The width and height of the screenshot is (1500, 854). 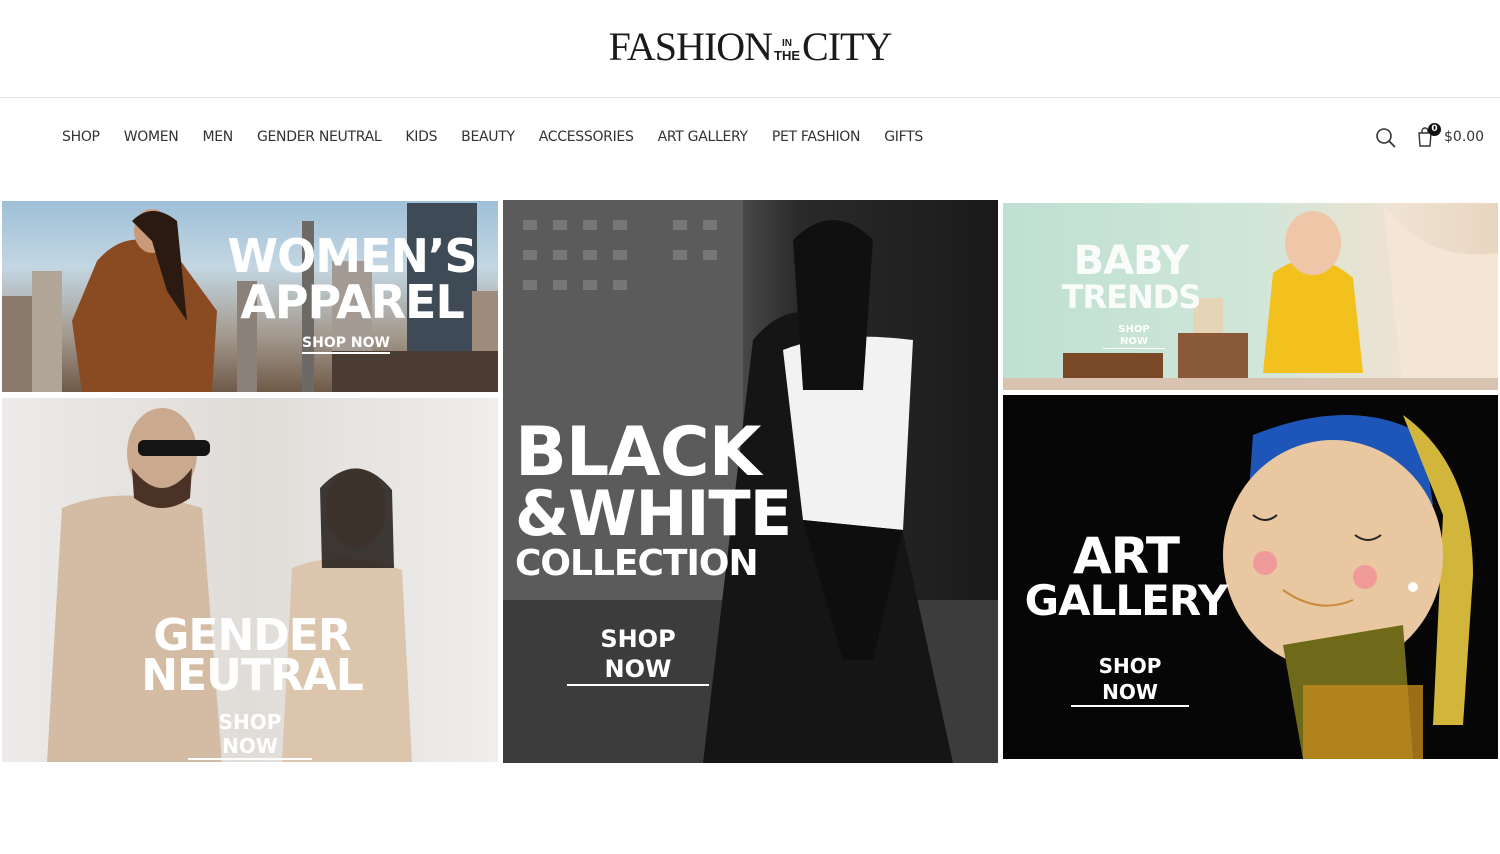 I want to click on nav-item-beauty: BEAUTY, so click(x=488, y=137).